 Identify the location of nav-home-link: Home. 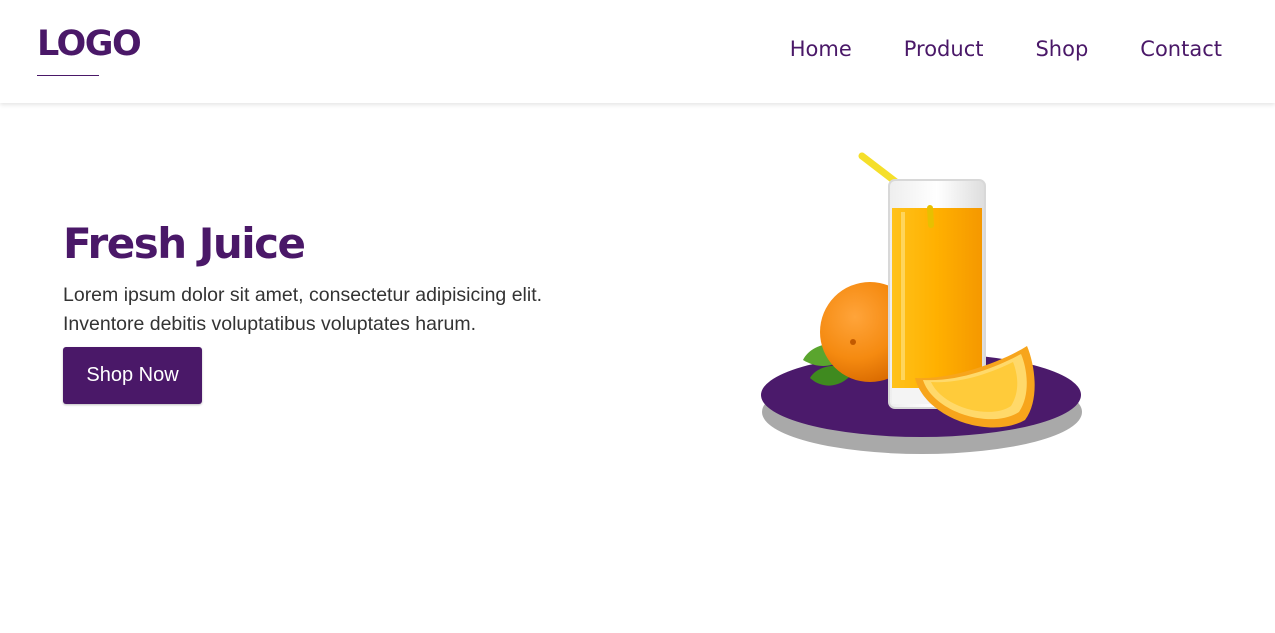
(821, 49).